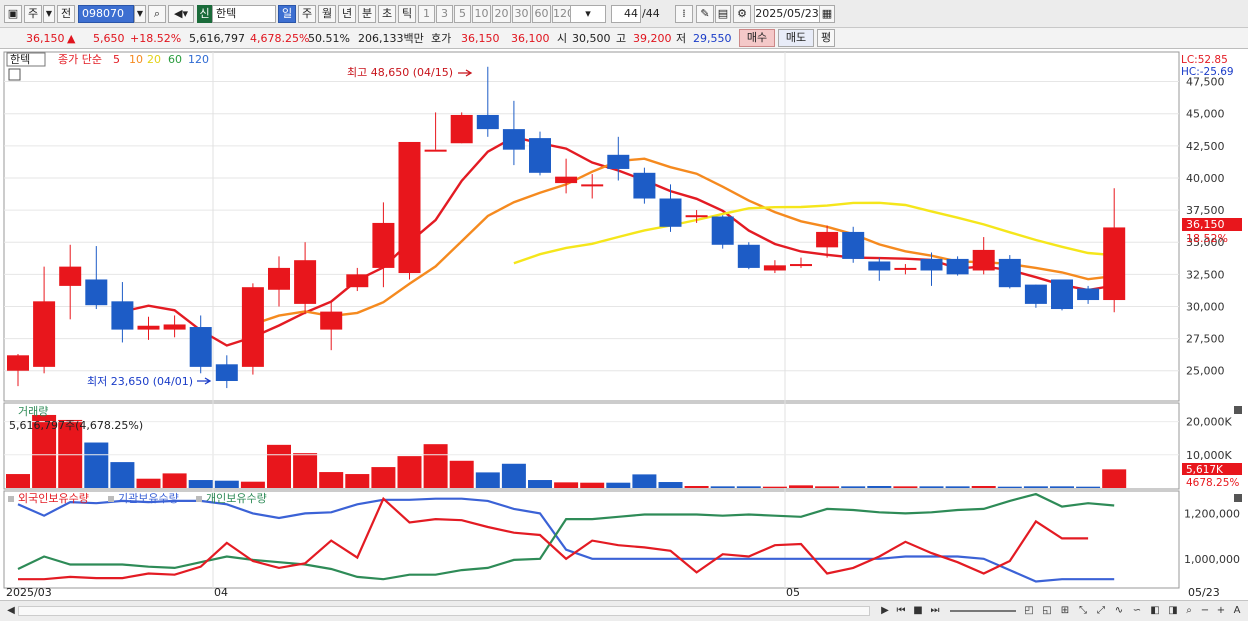  I want to click on tool-icon-9: ◨, so click(1173, 611).